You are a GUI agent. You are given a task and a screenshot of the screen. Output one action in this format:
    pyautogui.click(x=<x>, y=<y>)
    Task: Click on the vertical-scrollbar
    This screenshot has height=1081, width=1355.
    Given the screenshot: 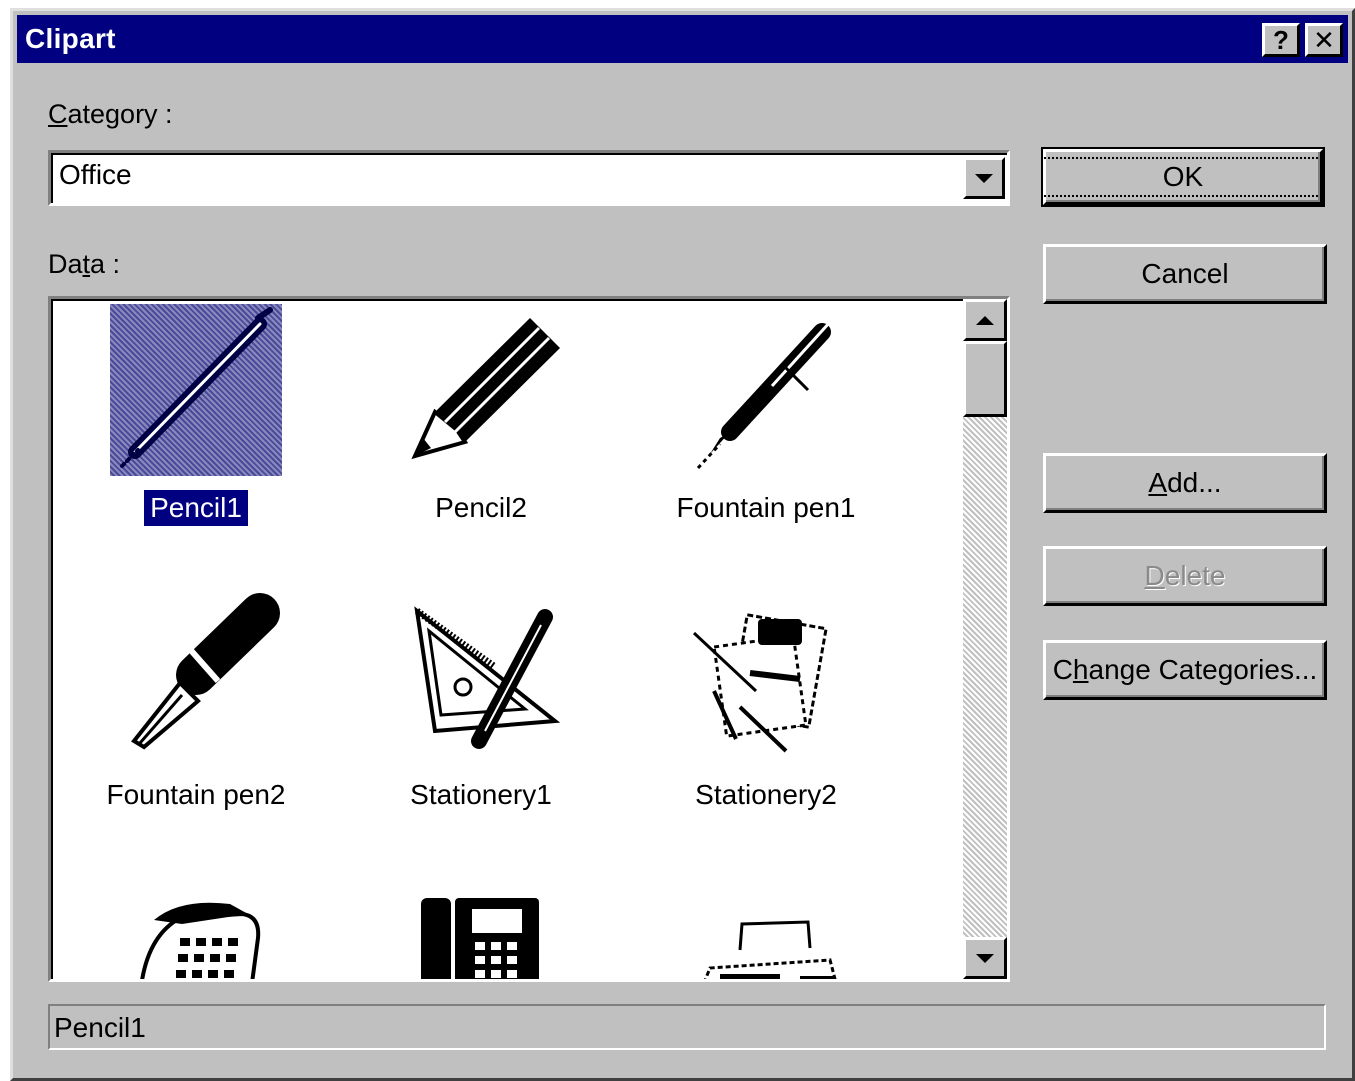 What is the action you would take?
    pyautogui.click(x=985, y=639)
    